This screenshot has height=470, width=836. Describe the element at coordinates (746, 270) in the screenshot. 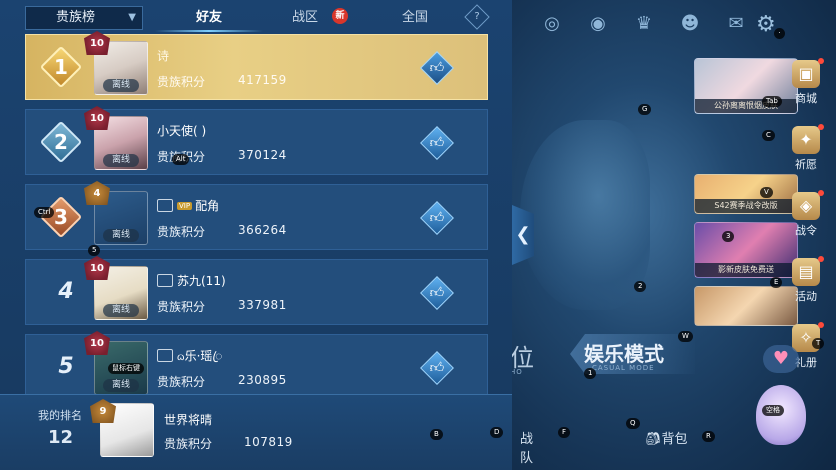

I see `banner-caption: 影新皮肤免费送` at that location.